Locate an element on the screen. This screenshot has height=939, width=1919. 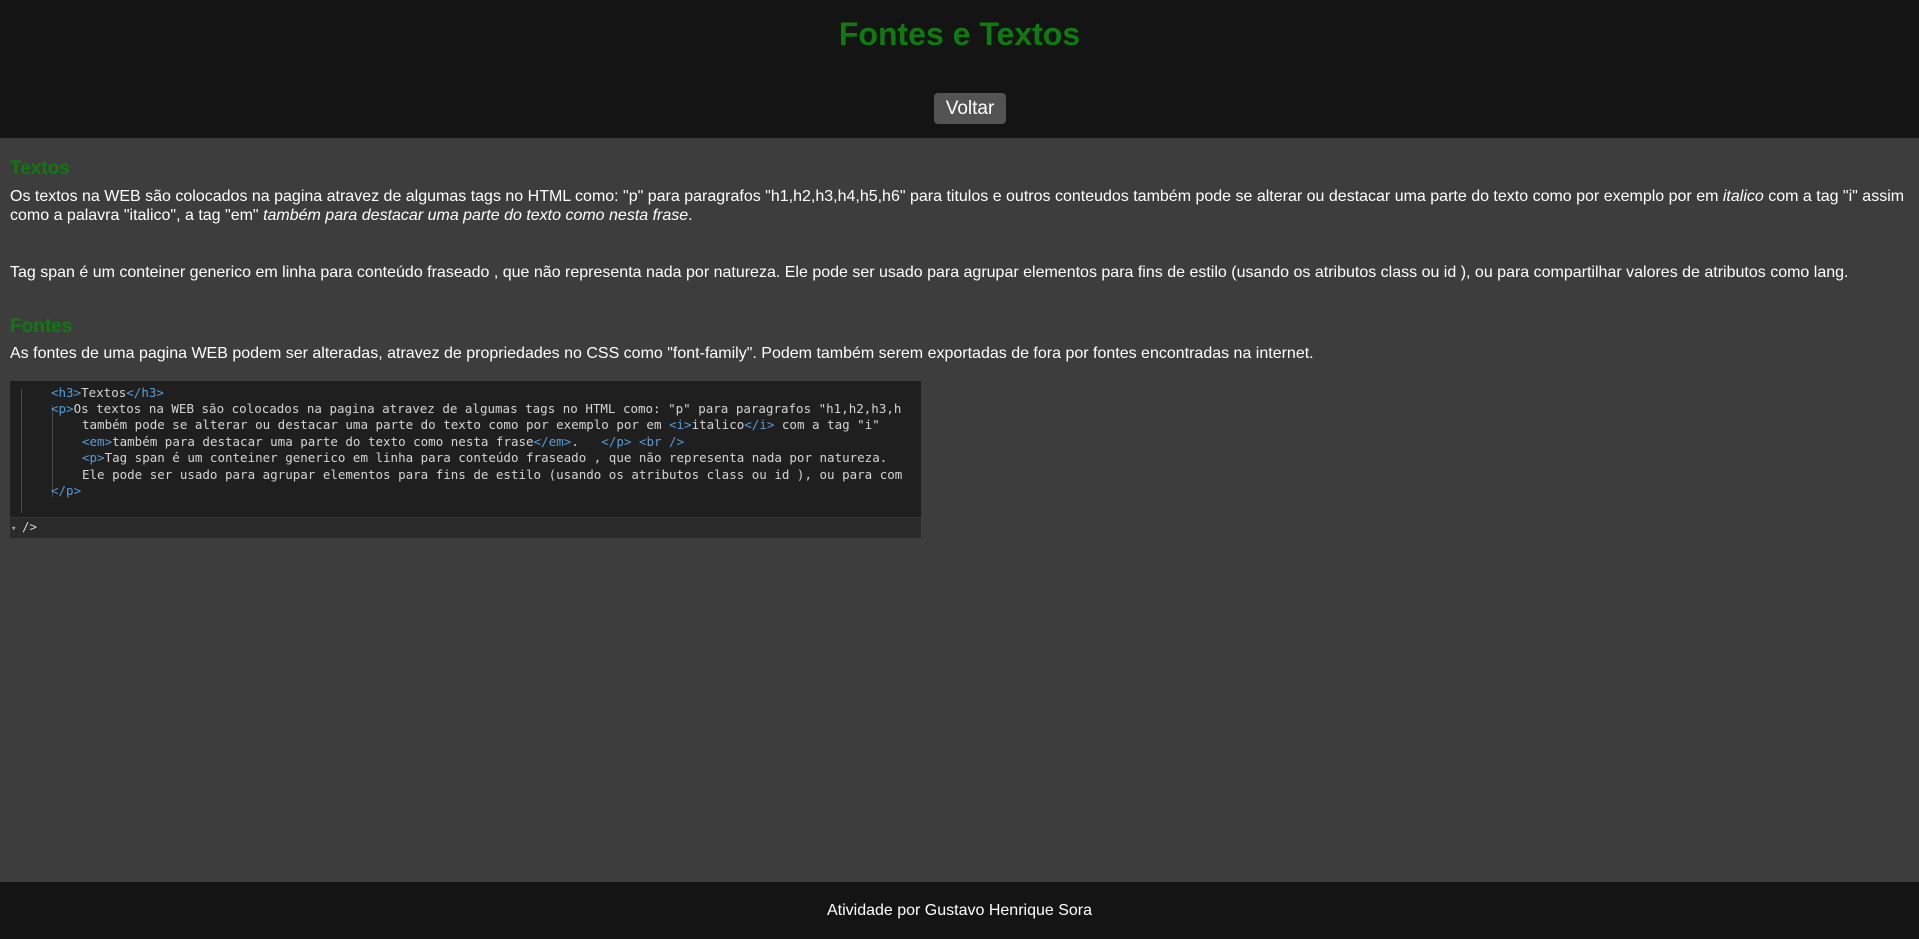
indent-guide is located at coordinates (21, 451).